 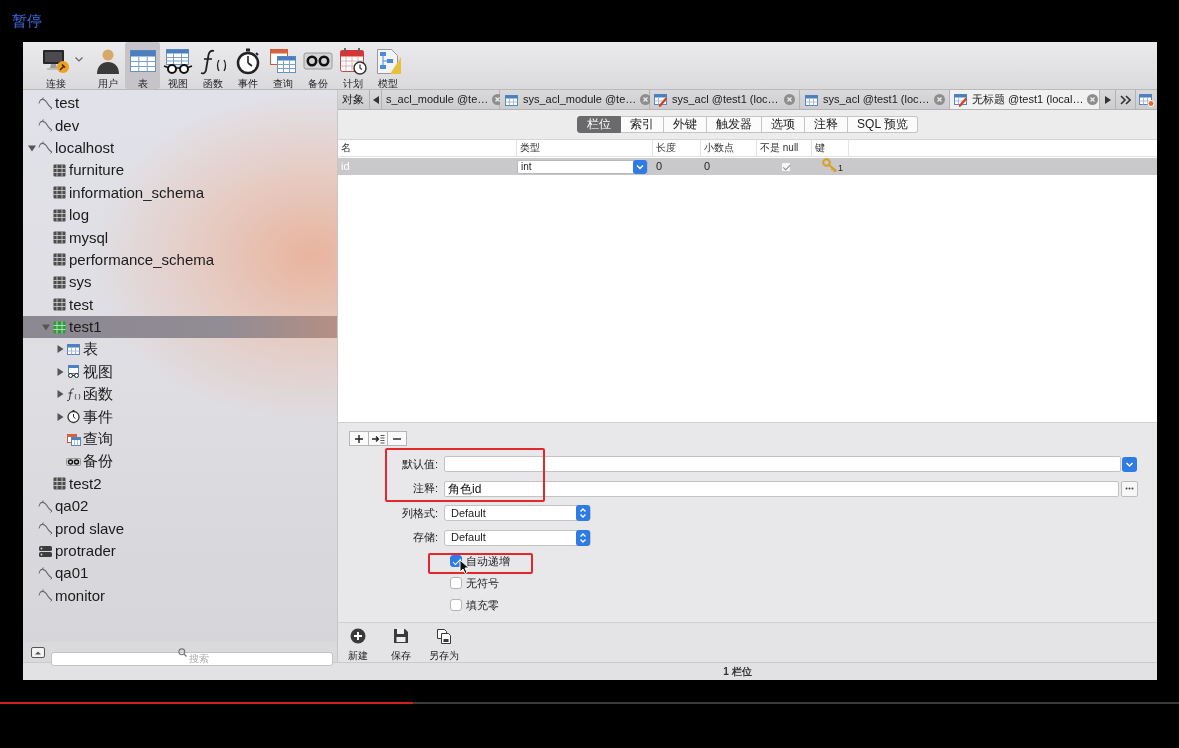 What do you see at coordinates (180, 327) in the screenshot?
I see `tree-item: test1` at bounding box center [180, 327].